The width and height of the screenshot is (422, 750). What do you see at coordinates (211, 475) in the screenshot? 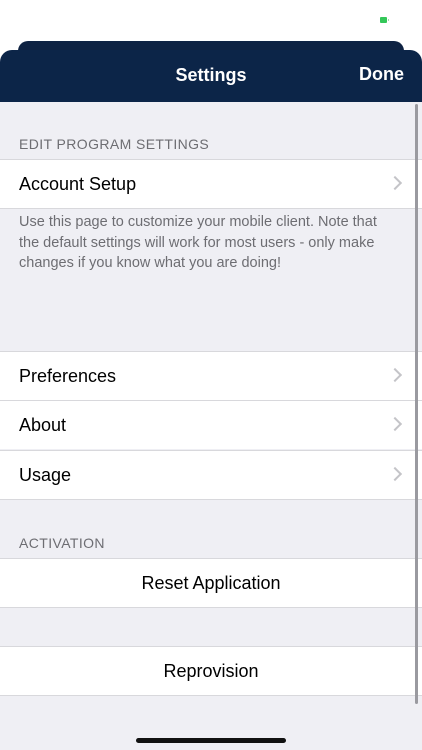
I see `usage-row: Usage` at bounding box center [211, 475].